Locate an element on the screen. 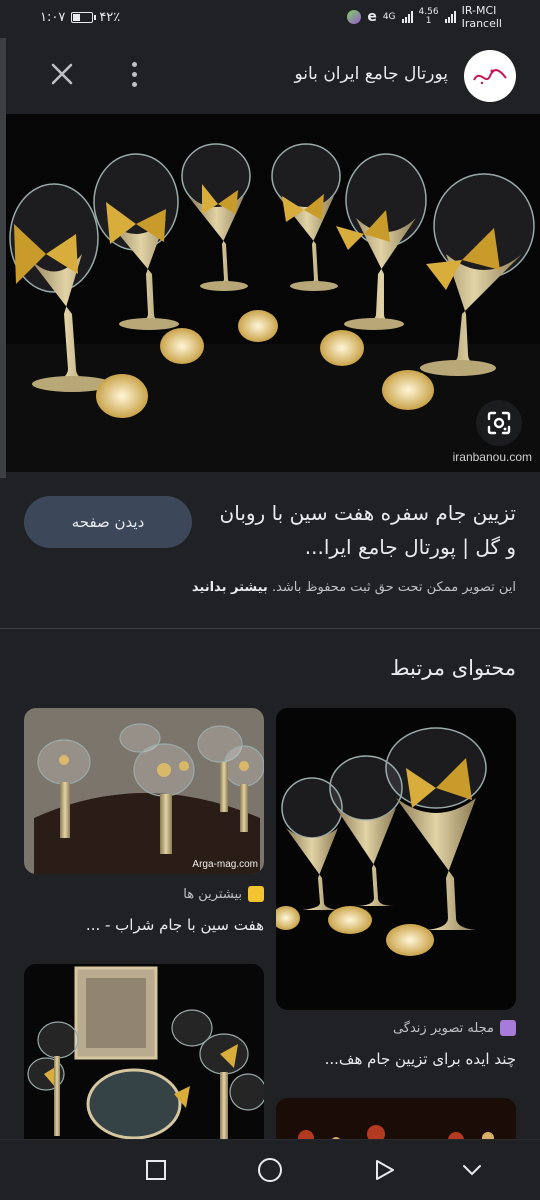 Image resolution: width=540 pixels, height=1200 pixels. circle-icon is located at coordinates (270, 1170).